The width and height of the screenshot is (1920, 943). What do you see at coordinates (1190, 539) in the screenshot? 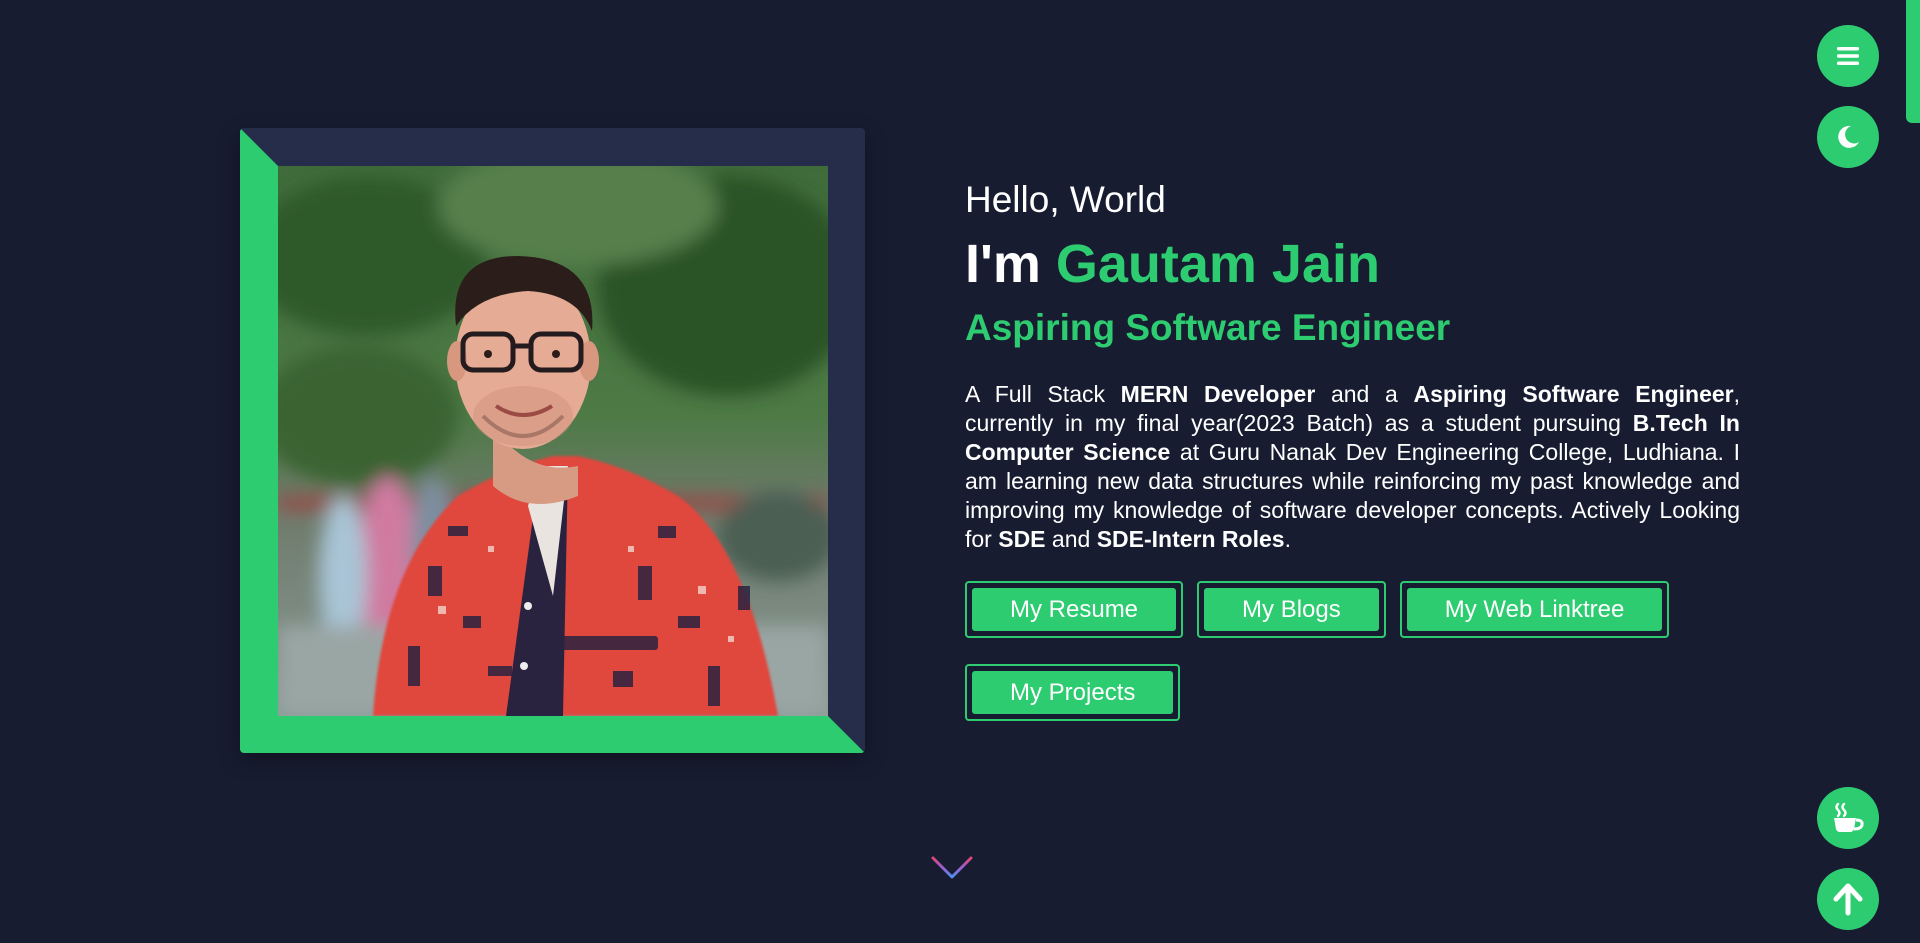
I see `bio-highlight: SDE-Intern Roles` at bounding box center [1190, 539].